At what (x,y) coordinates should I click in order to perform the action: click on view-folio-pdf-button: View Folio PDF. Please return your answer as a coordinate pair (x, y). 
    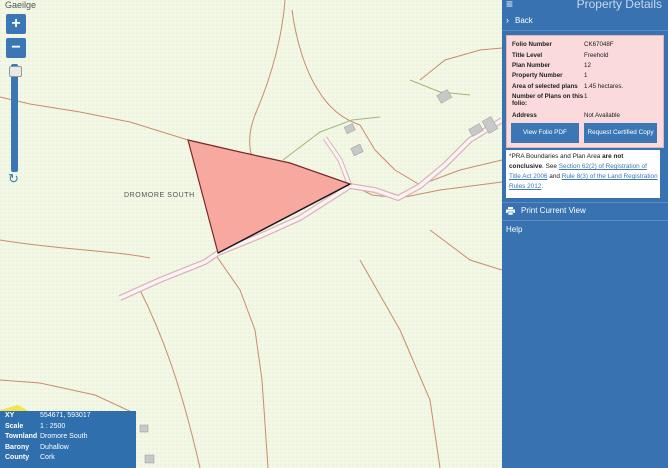
    Looking at the image, I should click on (545, 133).